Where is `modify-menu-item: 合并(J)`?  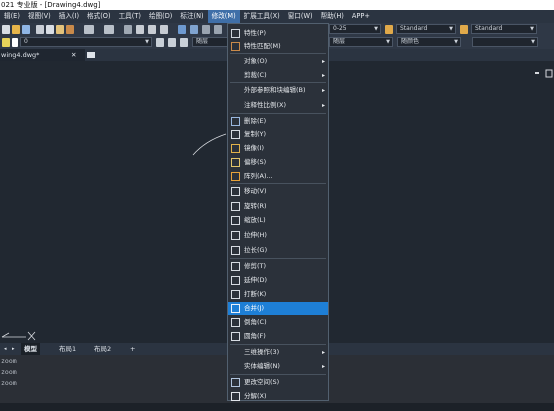
modify-menu-item: 合并(J) is located at coordinates (278, 308).